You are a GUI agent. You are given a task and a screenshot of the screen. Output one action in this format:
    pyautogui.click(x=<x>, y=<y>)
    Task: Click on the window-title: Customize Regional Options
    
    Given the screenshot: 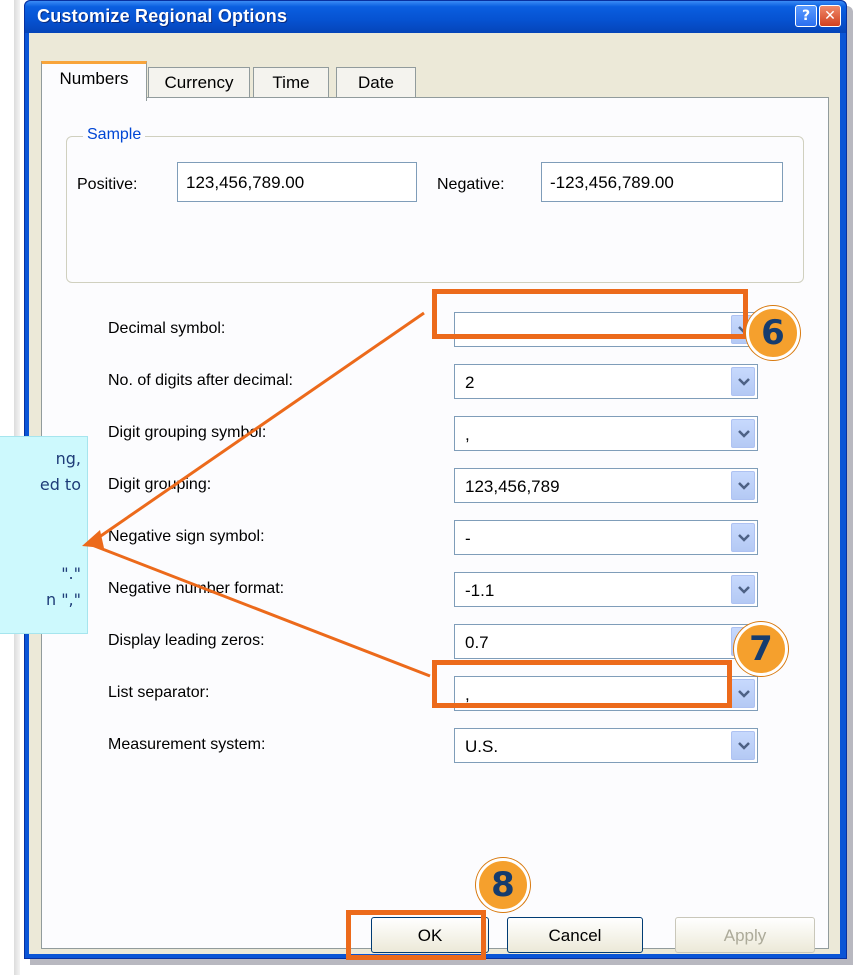 What is the action you would take?
    pyautogui.click(x=162, y=16)
    